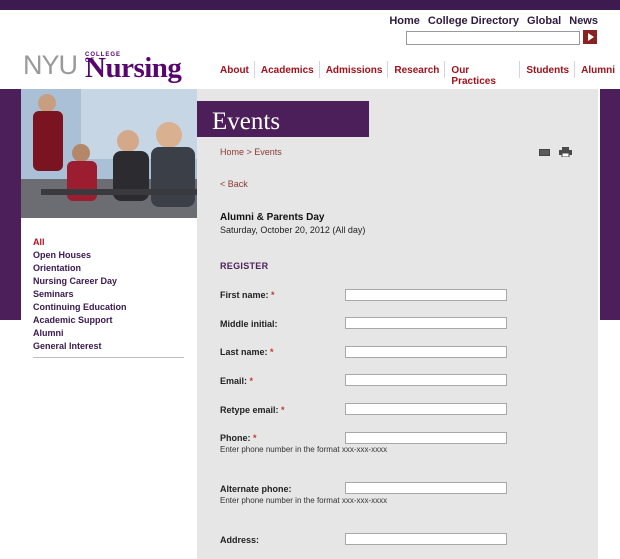 The width and height of the screenshot is (620, 559). I want to click on retype-email-field, so click(426, 409).